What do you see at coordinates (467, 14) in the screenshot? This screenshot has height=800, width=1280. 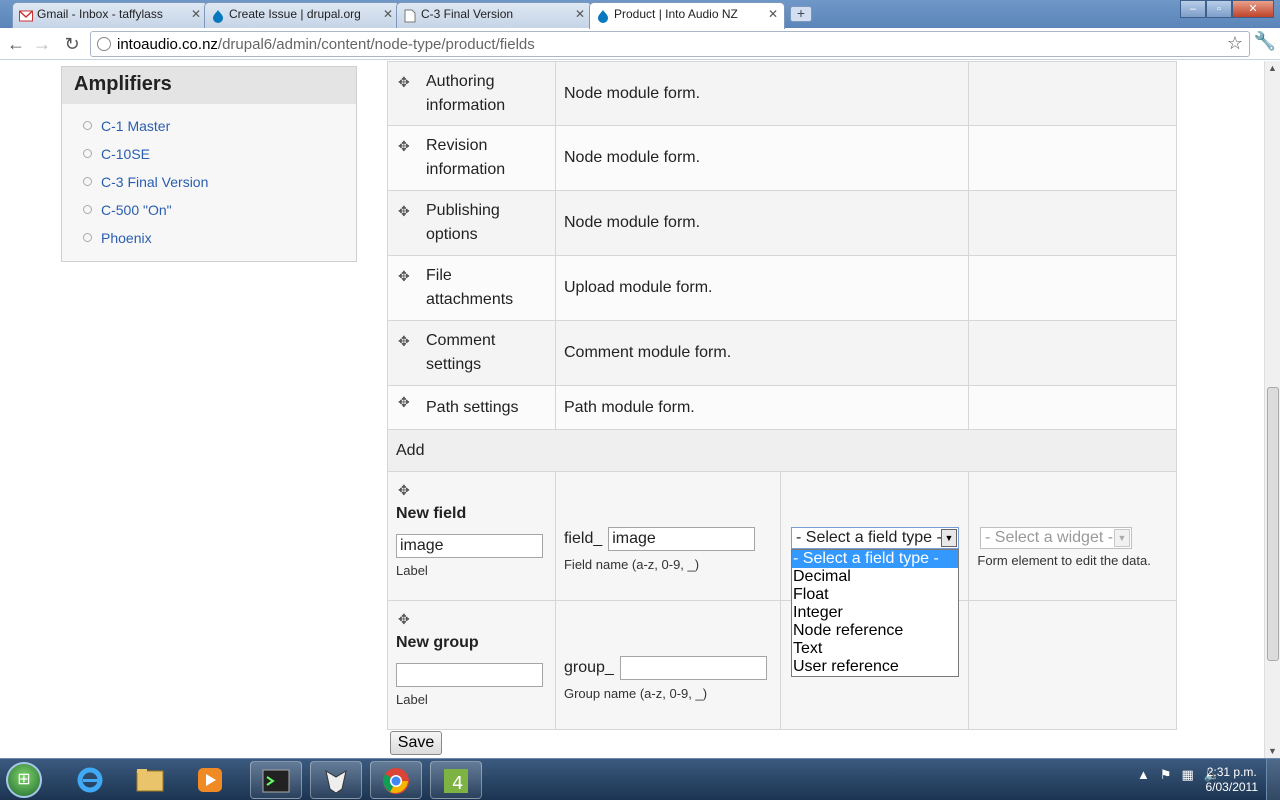 I see `tab-label: C-3 Final Version` at bounding box center [467, 14].